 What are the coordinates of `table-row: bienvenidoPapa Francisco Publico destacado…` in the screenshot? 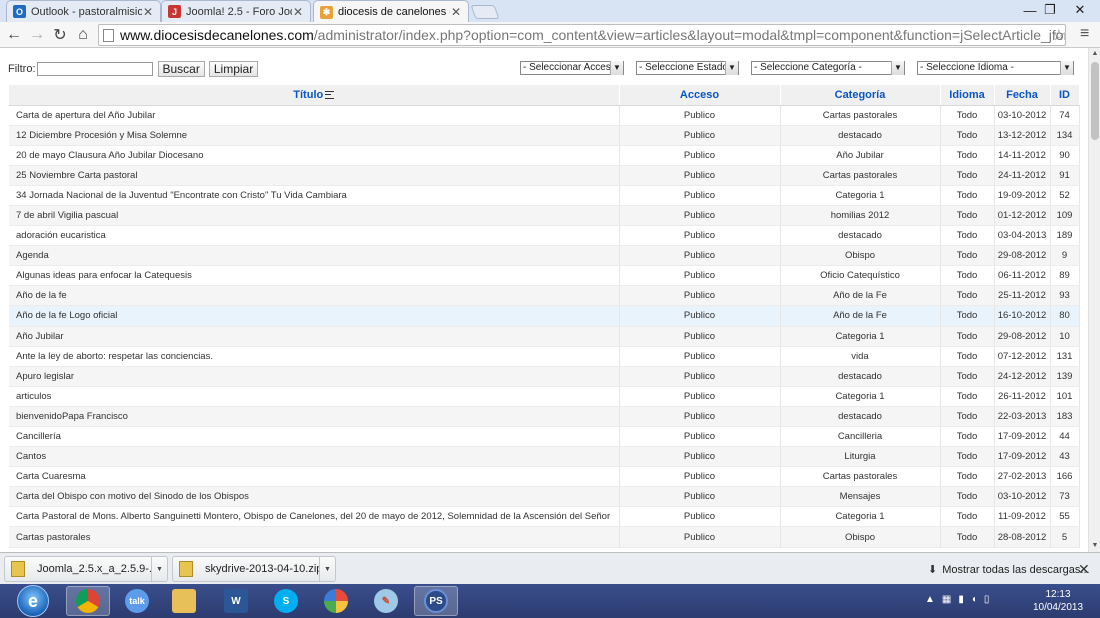 It's located at (544, 417).